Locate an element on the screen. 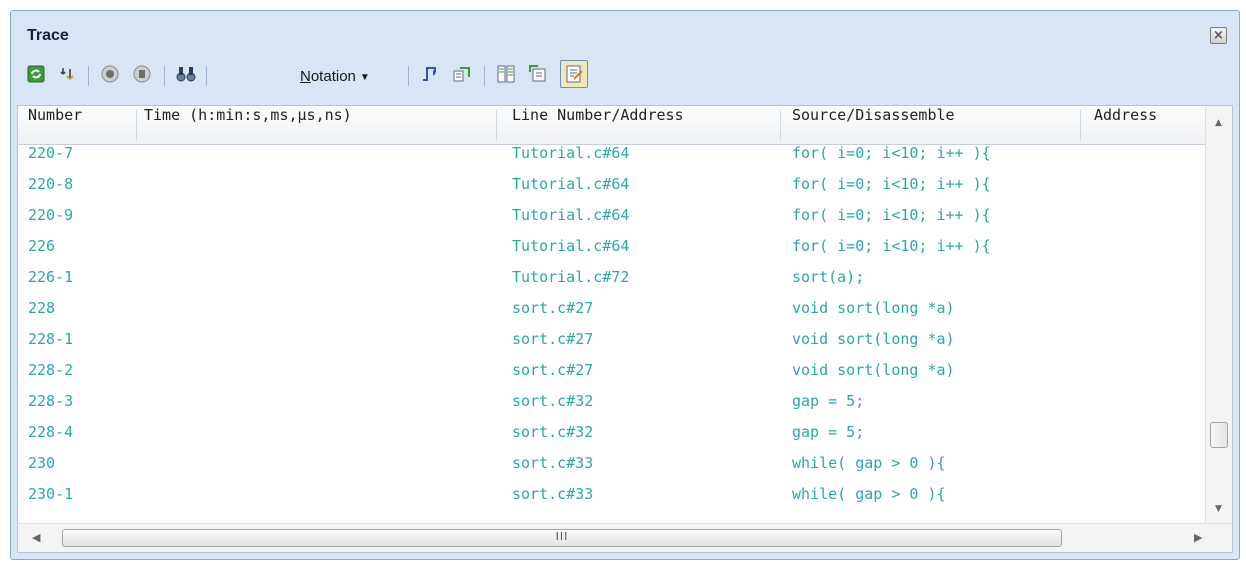 The height and width of the screenshot is (567, 1246). scroll-down-icon: ▼ is located at coordinates (1218, 509).